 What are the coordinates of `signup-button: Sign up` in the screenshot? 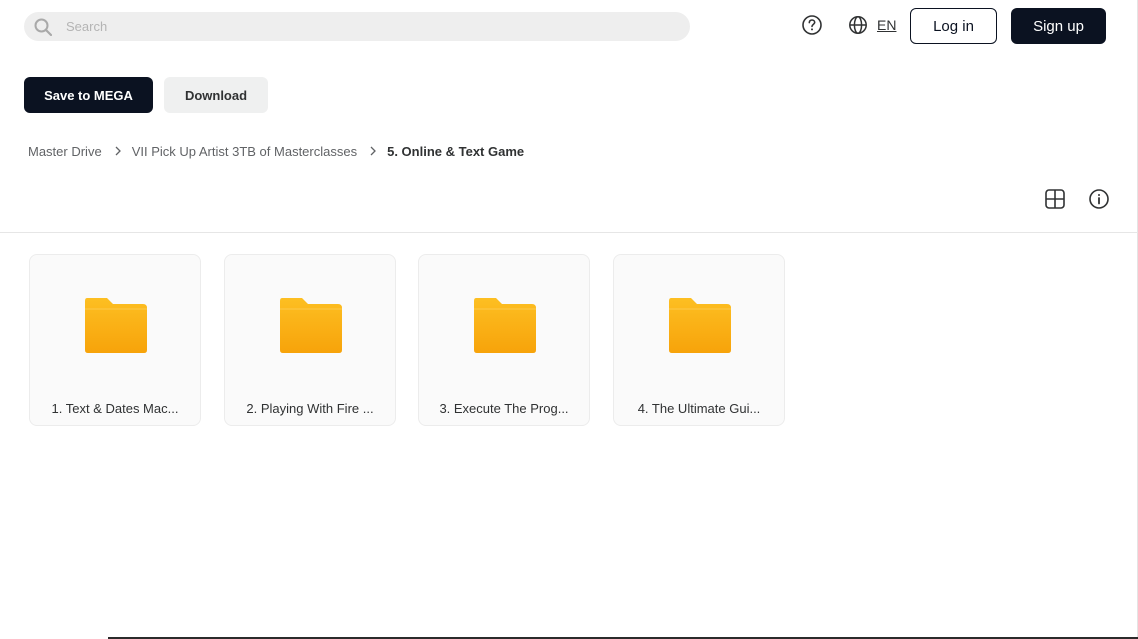 It's located at (1058, 26).